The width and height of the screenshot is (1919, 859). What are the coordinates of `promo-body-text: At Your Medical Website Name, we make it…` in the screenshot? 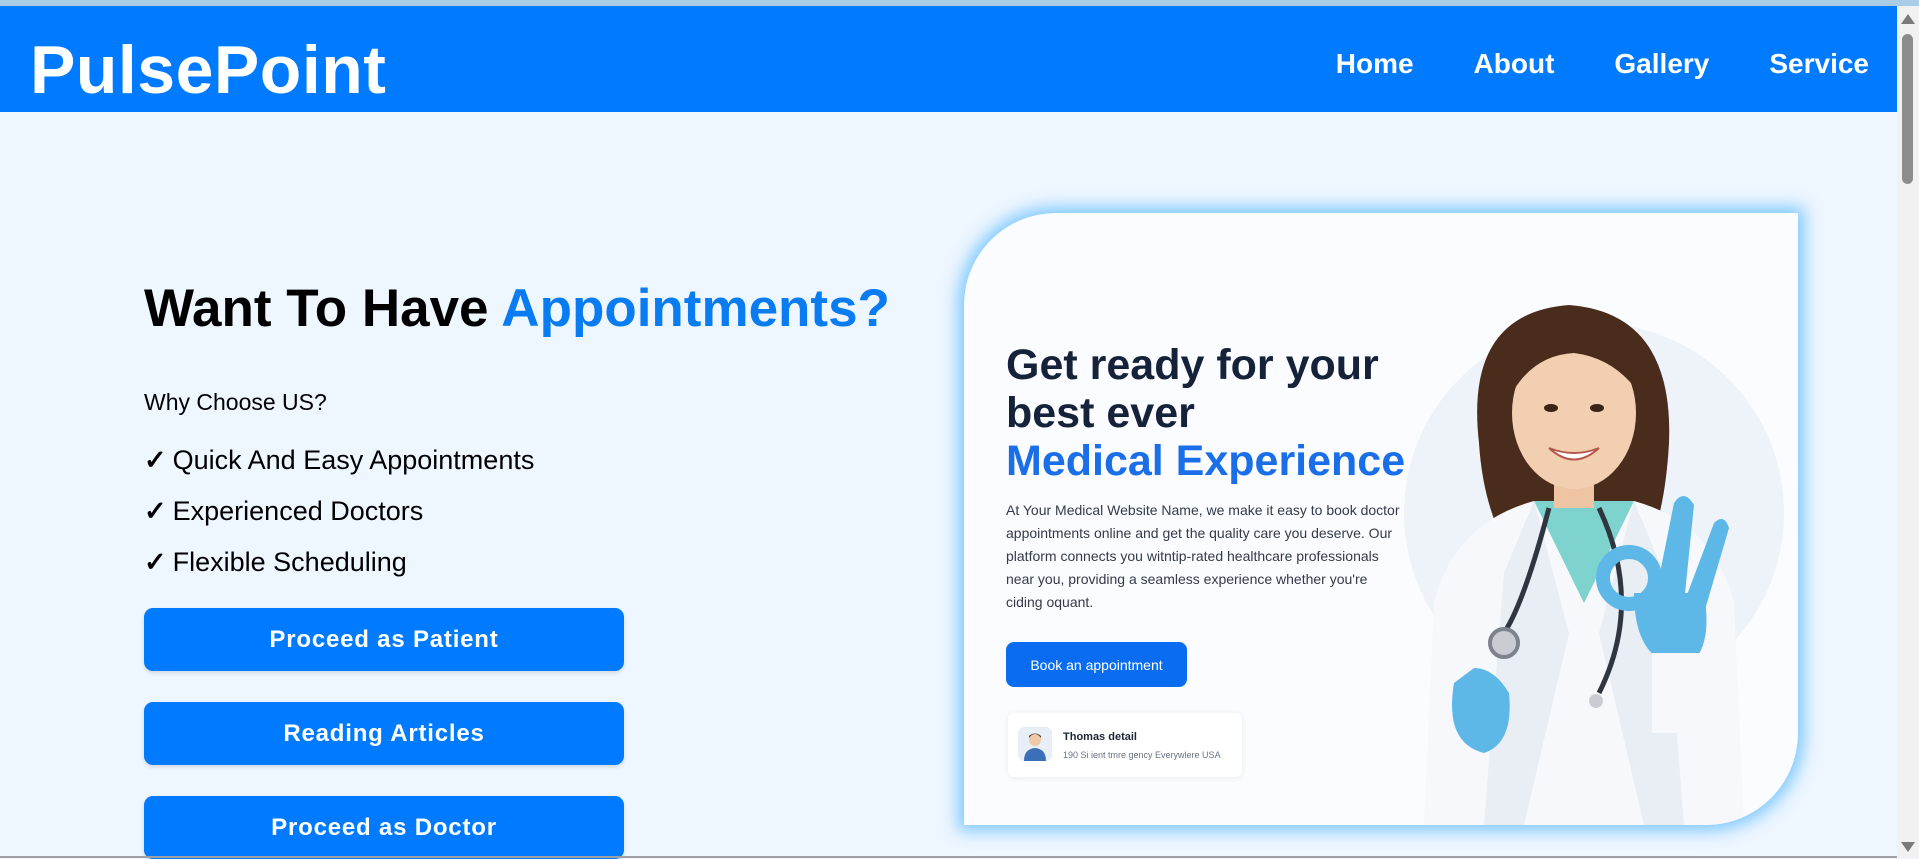 It's located at (1203, 556).